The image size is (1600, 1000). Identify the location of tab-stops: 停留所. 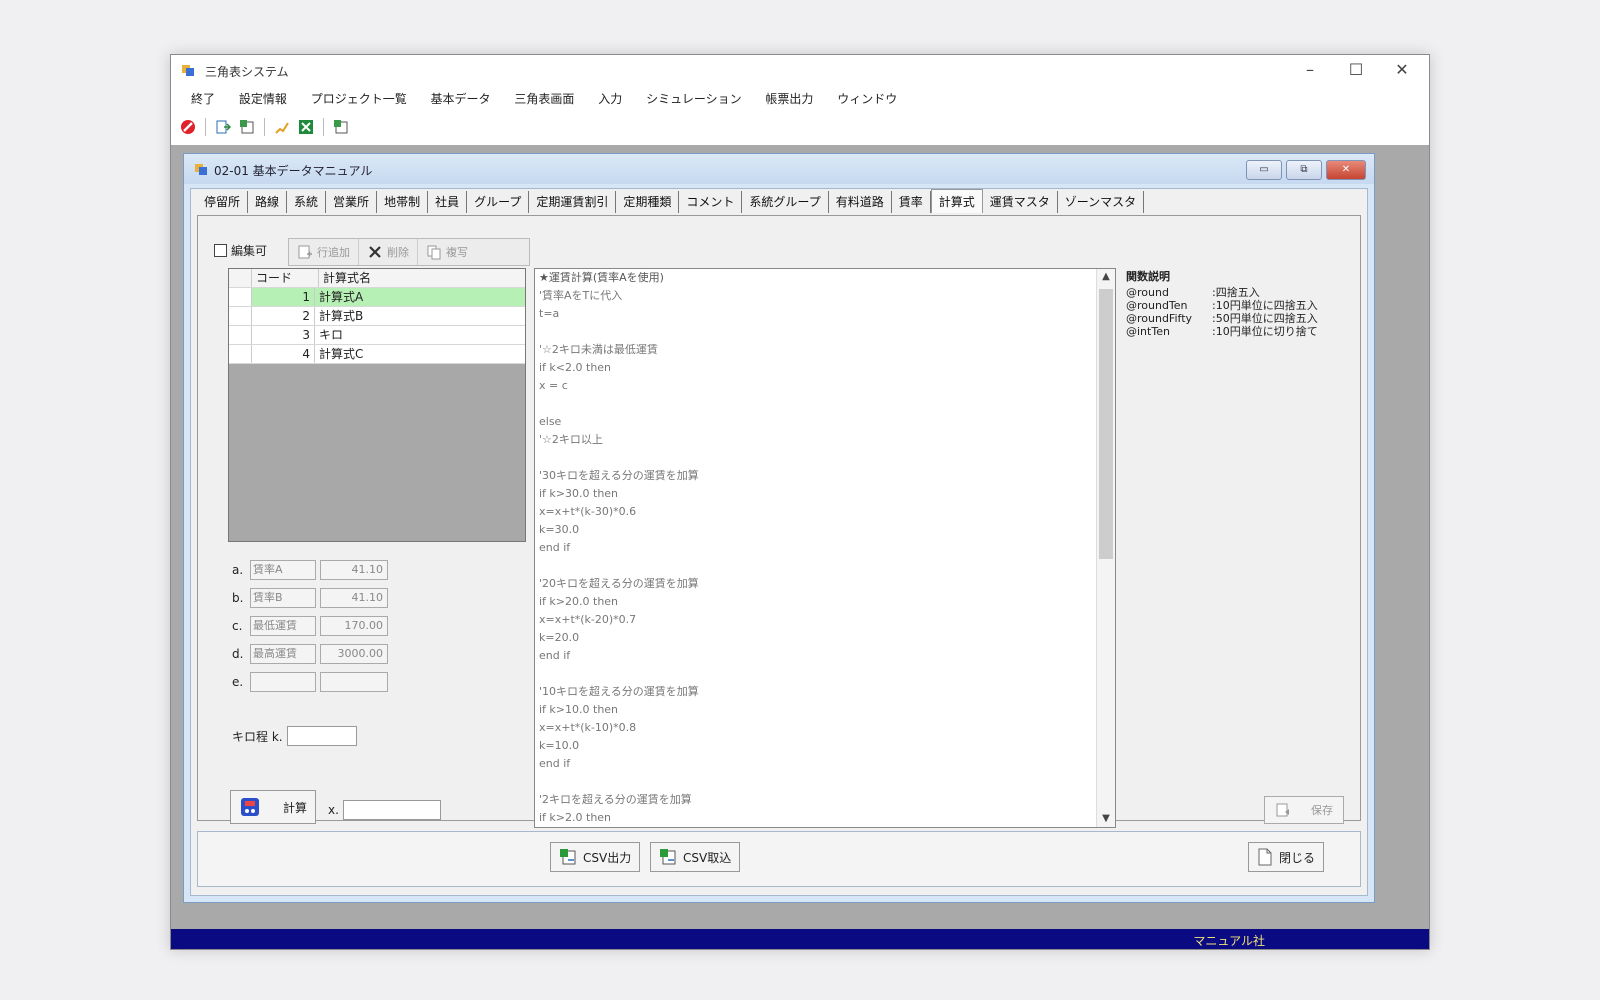
(223, 202).